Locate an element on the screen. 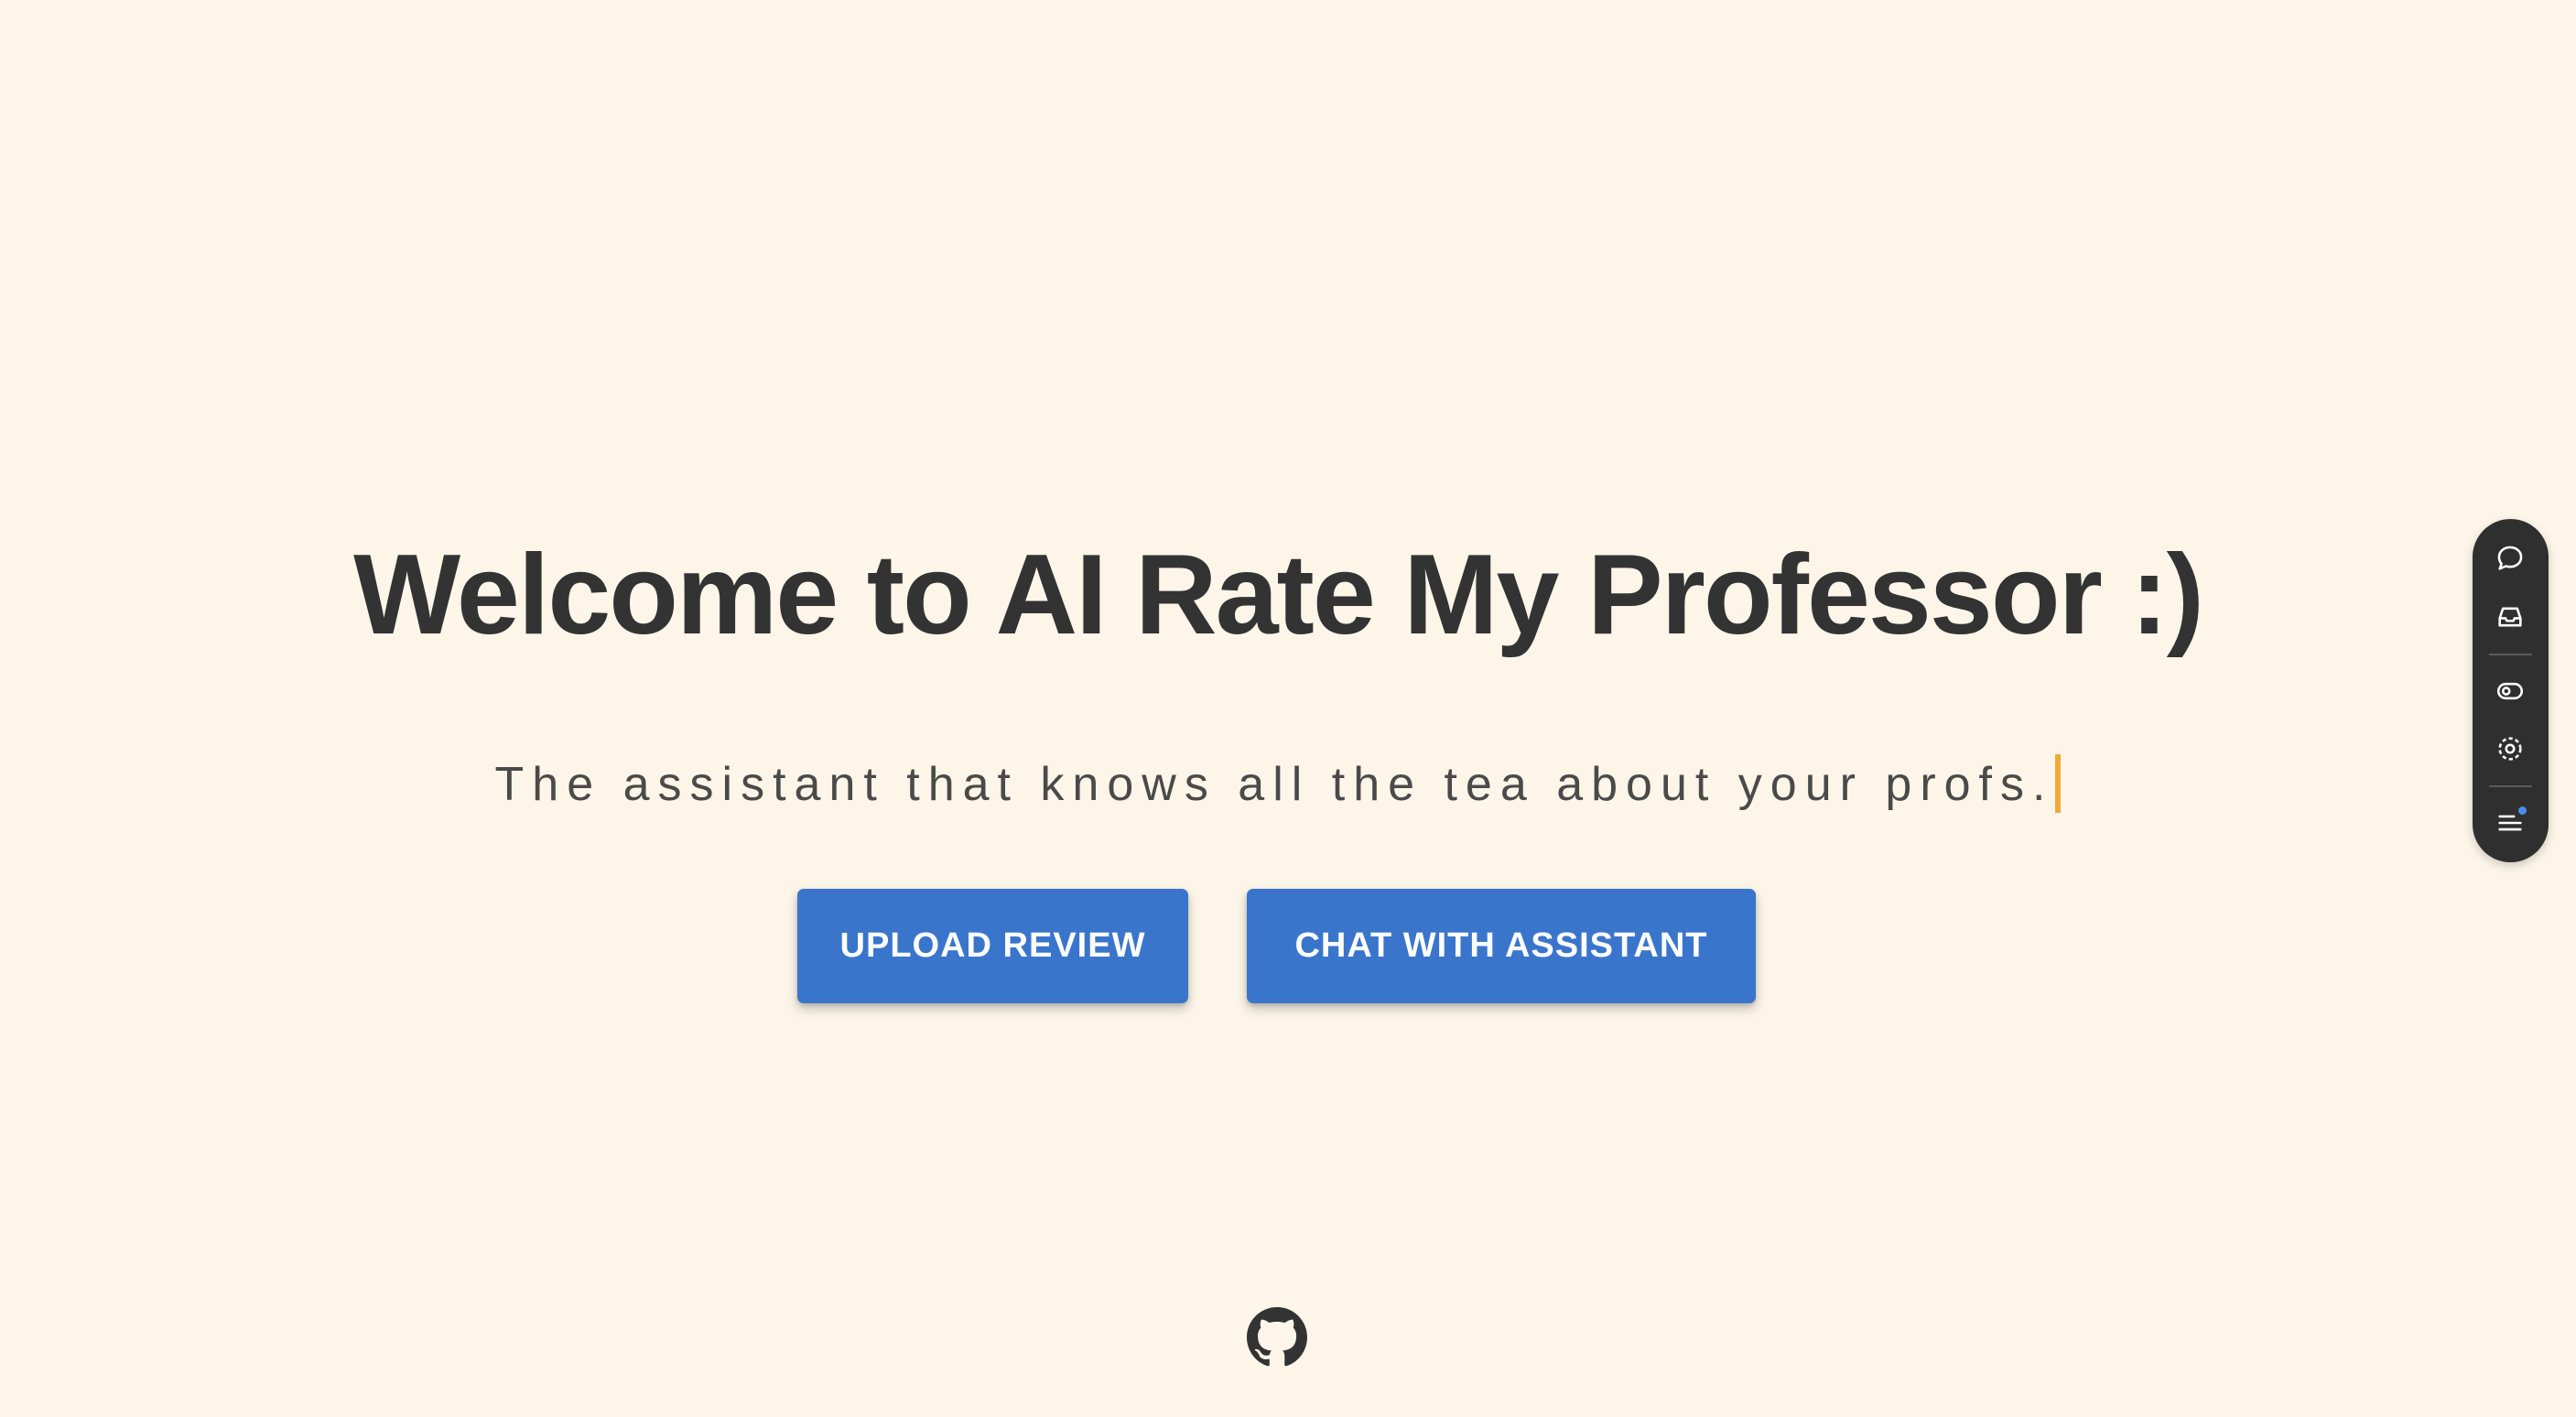 The width and height of the screenshot is (2576, 1417). menu-icon is located at coordinates (2510, 823).